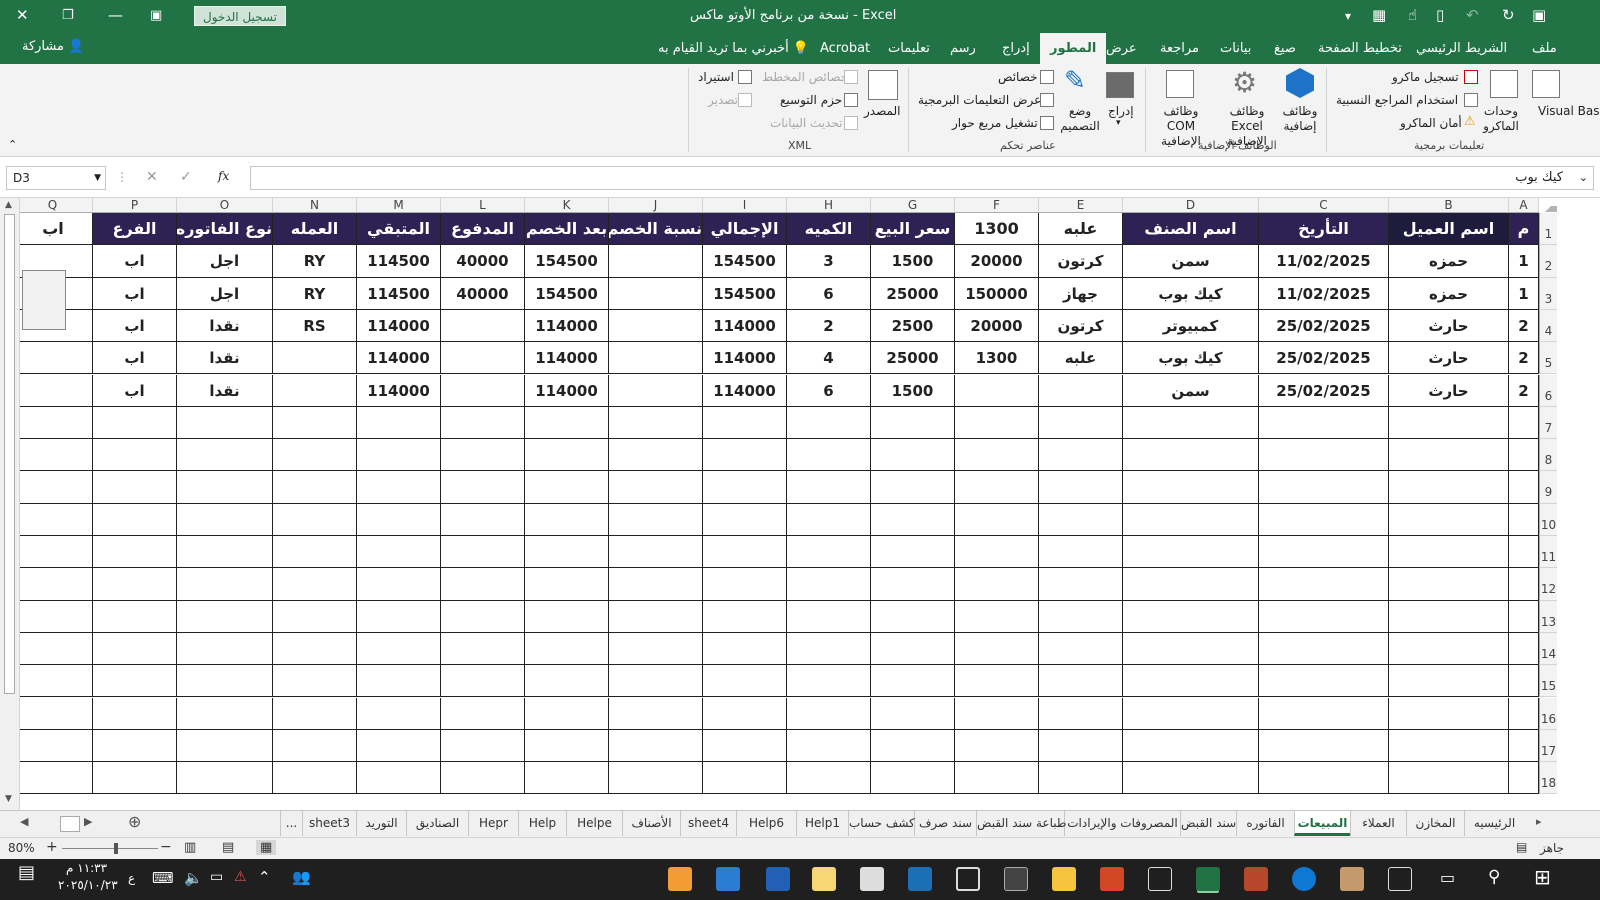  I want to click on cell-H13, so click(829, 616).